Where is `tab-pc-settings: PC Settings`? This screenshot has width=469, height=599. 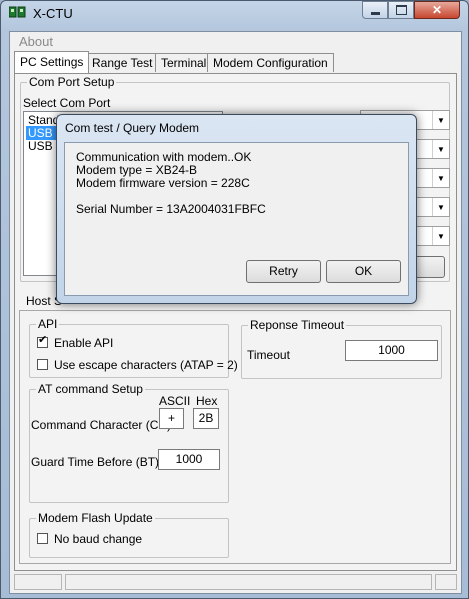
tab-pc-settings: PC Settings is located at coordinates (52, 62).